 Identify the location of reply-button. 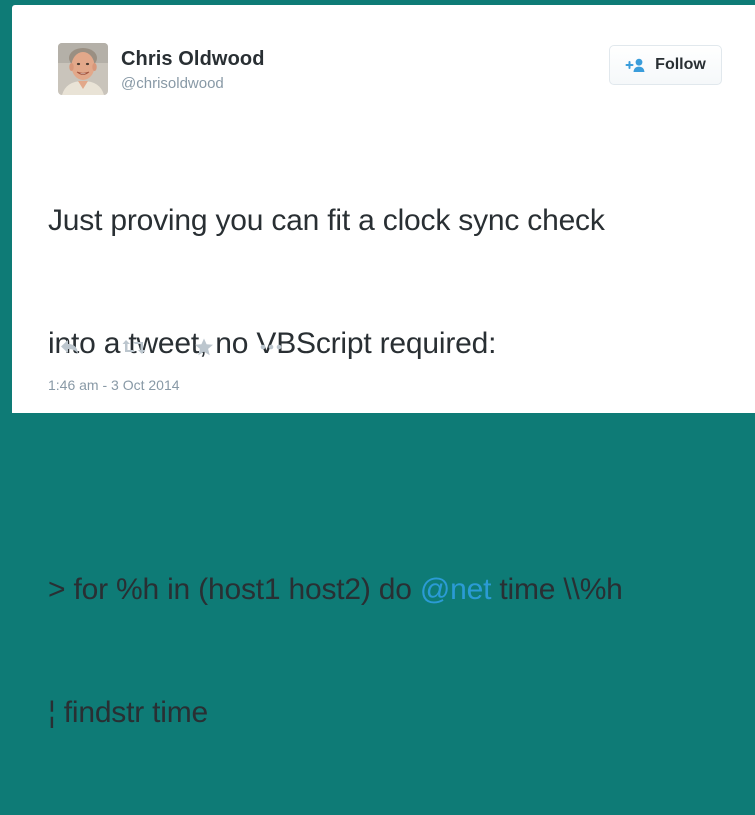
(70, 347).